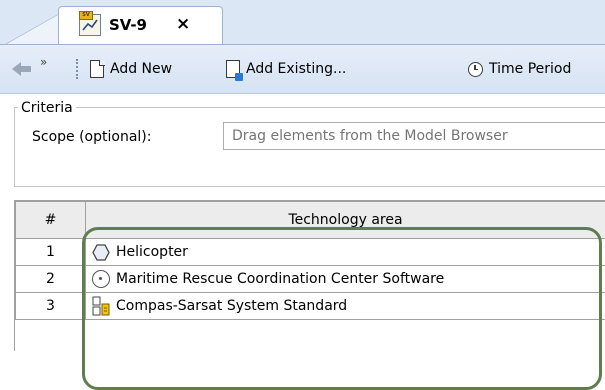 The height and width of the screenshot is (390, 605). Describe the element at coordinates (42, 62) in the screenshot. I see `toolbar-overflow-icon: »` at that location.